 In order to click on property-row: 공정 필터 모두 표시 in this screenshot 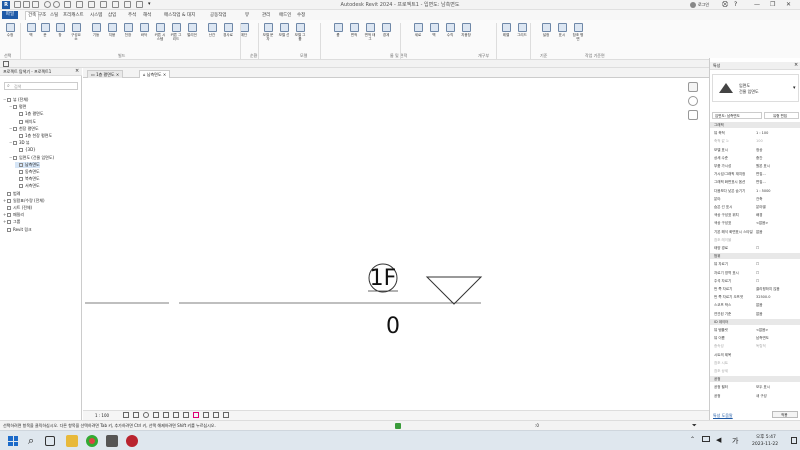, I will do `click(755, 387)`.